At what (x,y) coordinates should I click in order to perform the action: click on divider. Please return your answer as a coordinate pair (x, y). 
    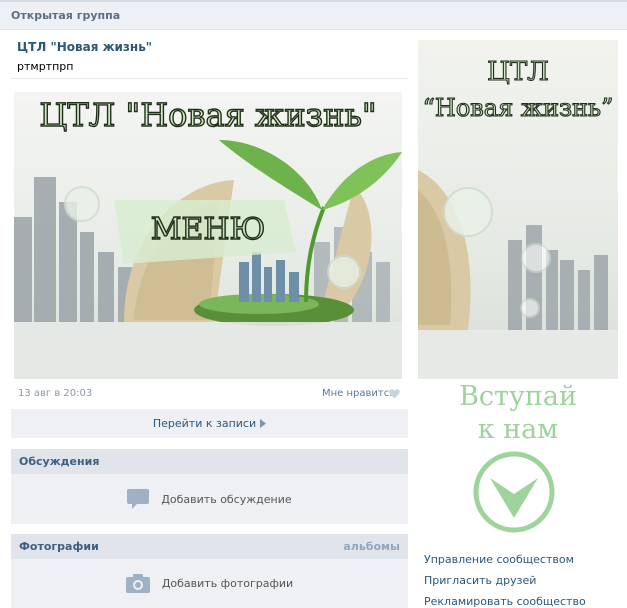
    Looking at the image, I should click on (209, 78).